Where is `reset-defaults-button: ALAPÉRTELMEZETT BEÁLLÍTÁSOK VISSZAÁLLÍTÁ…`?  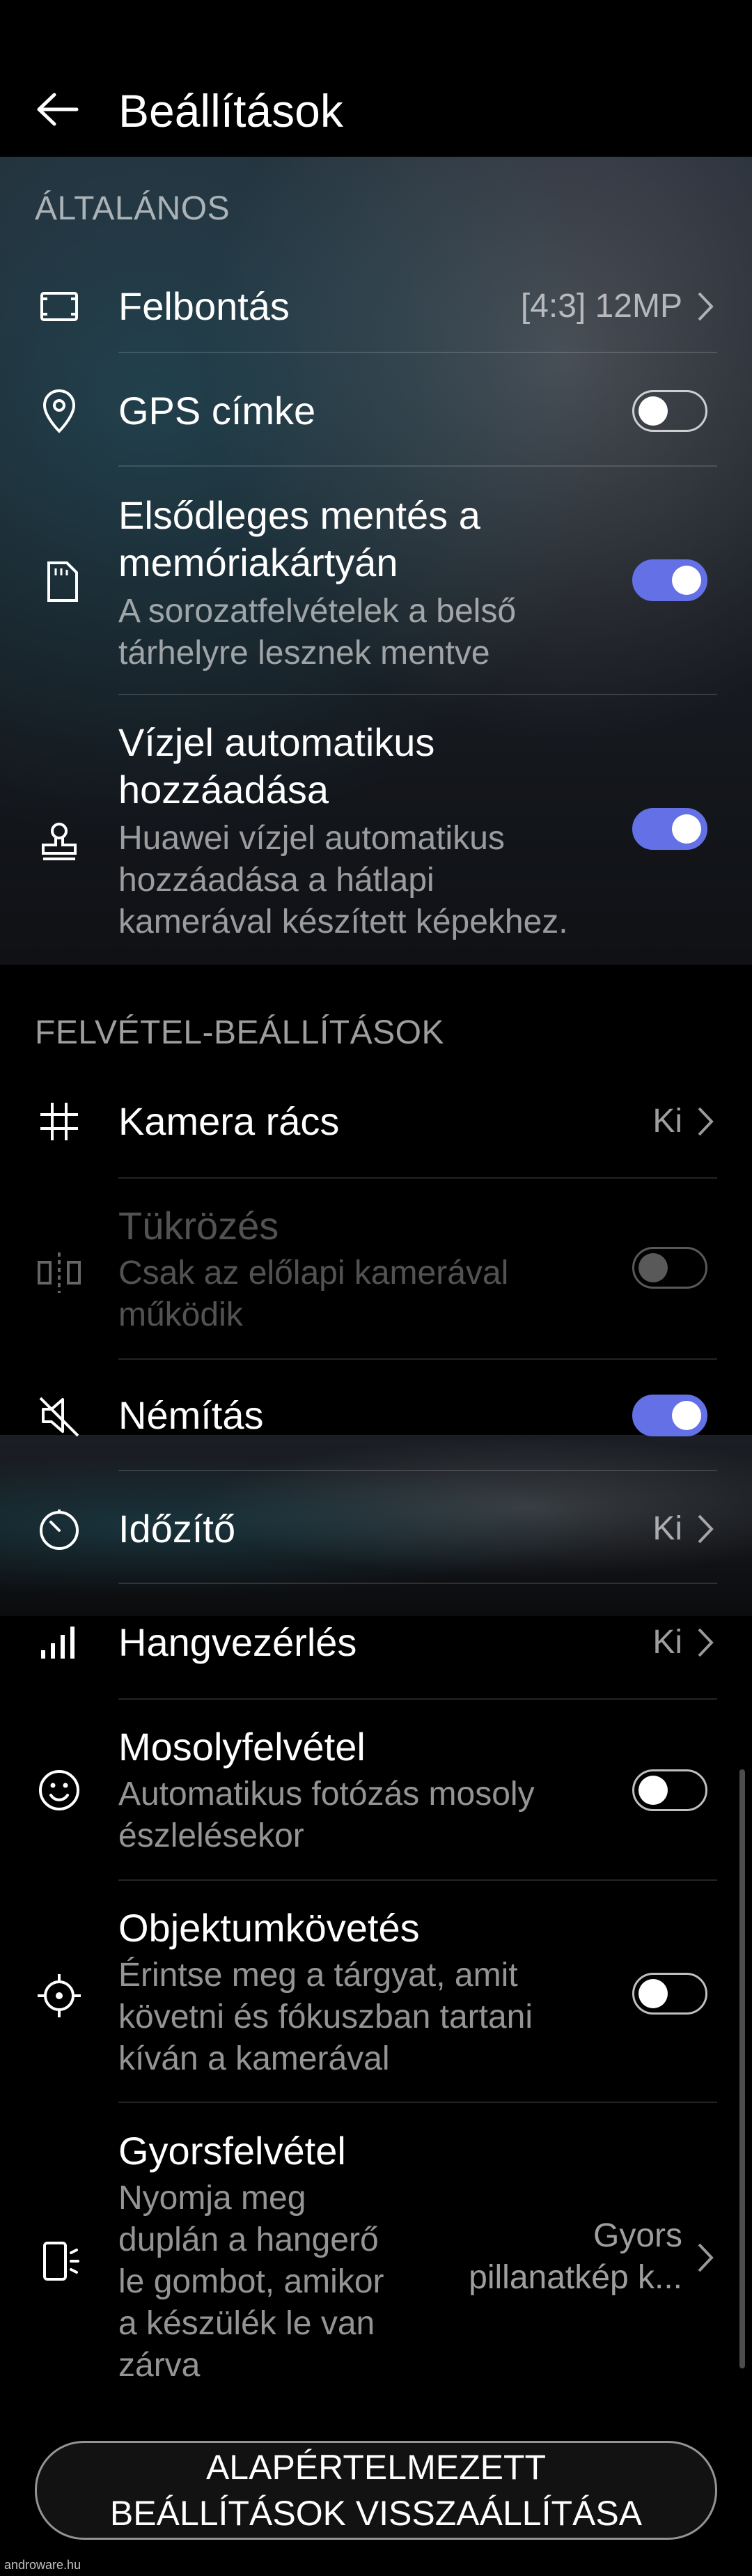
reset-defaults-button: ALAPÉRTELMEZETT BEÁLLÍTÁSOK VISSZAÁLLÍTÁ… is located at coordinates (376, 2490).